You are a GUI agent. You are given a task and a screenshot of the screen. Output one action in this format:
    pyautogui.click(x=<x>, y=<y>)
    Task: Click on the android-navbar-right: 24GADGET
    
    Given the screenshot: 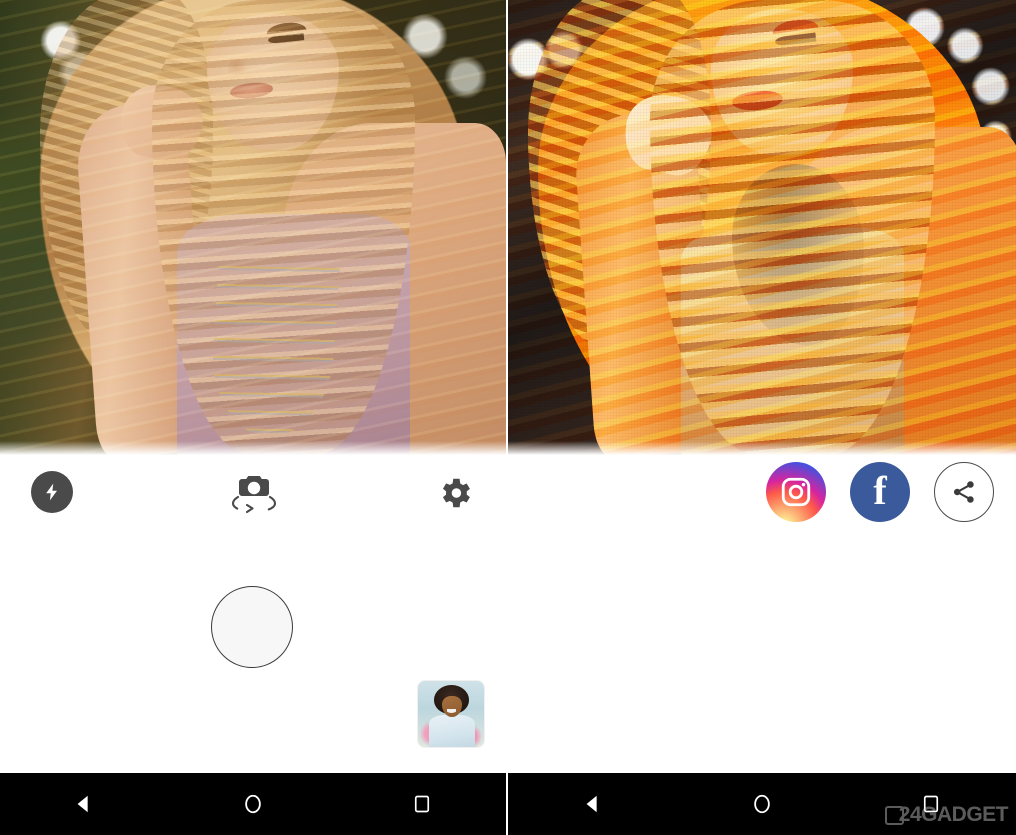 What is the action you would take?
    pyautogui.click(x=762, y=804)
    